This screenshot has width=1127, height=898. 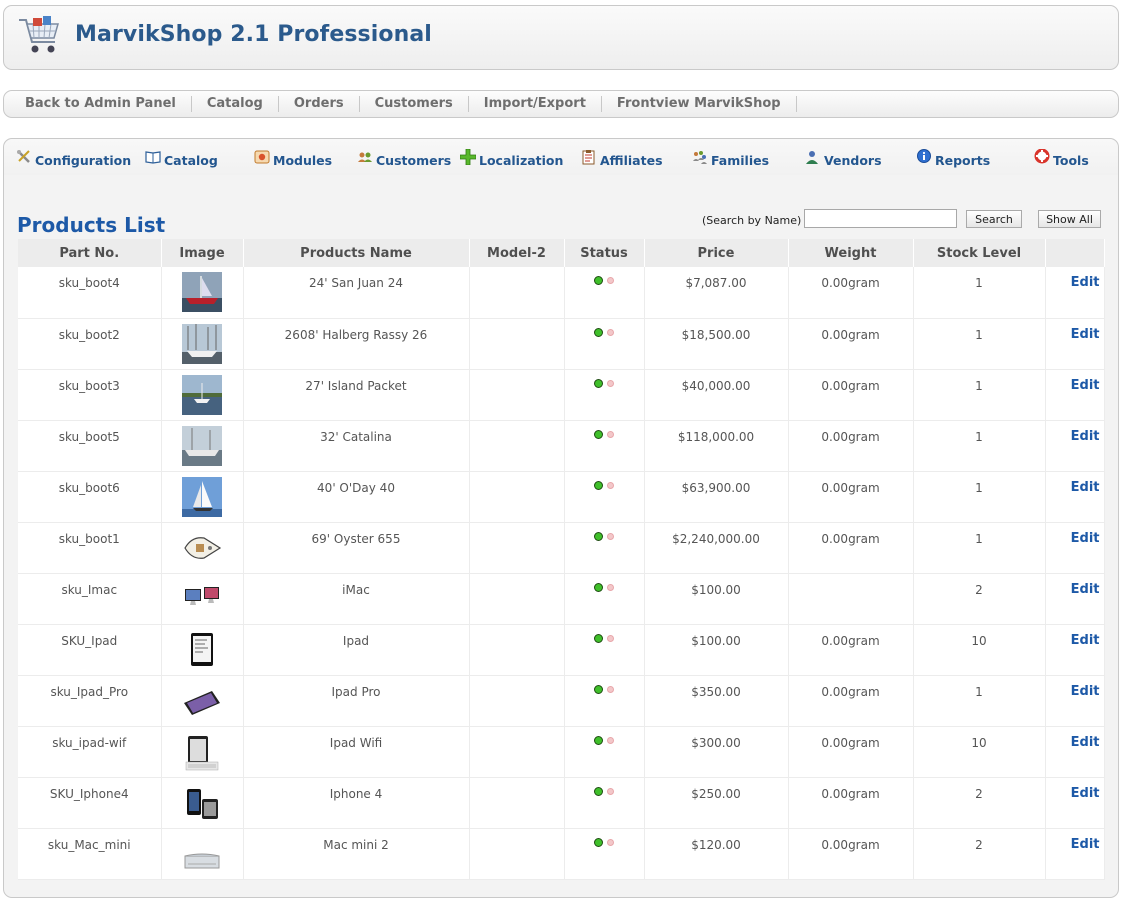 What do you see at coordinates (979, 253) in the screenshot?
I see `column-header-stock-level: Stock Level` at bounding box center [979, 253].